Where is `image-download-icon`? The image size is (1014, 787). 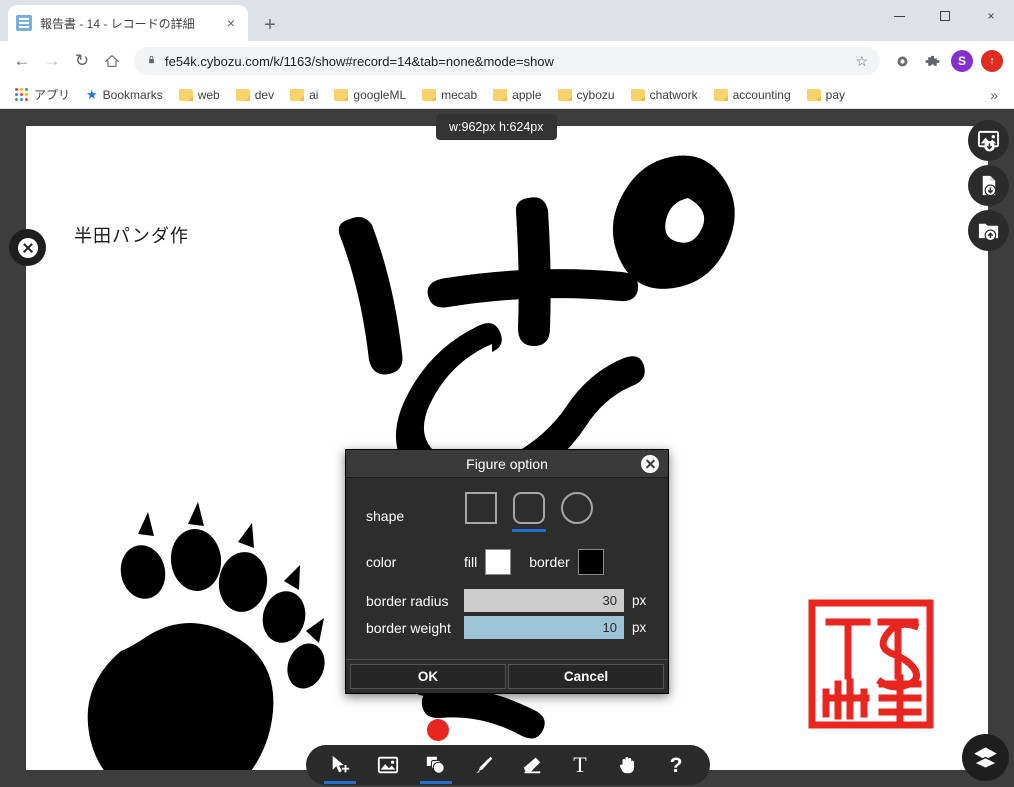 image-download-icon is located at coordinates (988, 141).